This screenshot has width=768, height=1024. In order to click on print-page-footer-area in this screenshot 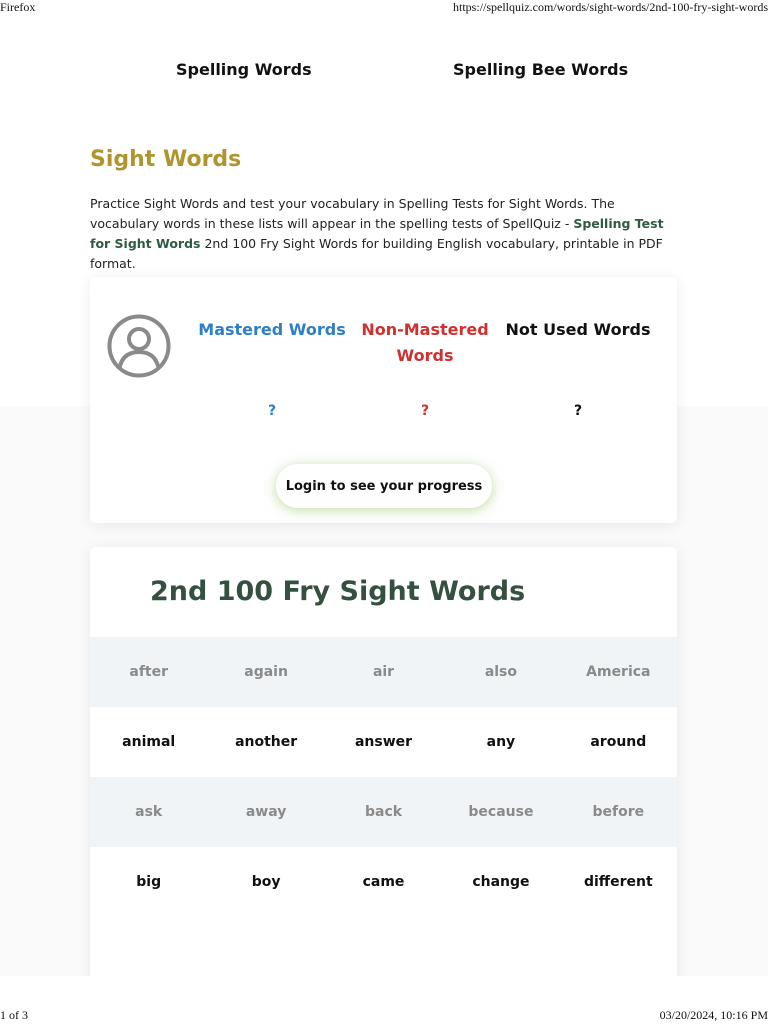, I will do `click(384, 1000)`.